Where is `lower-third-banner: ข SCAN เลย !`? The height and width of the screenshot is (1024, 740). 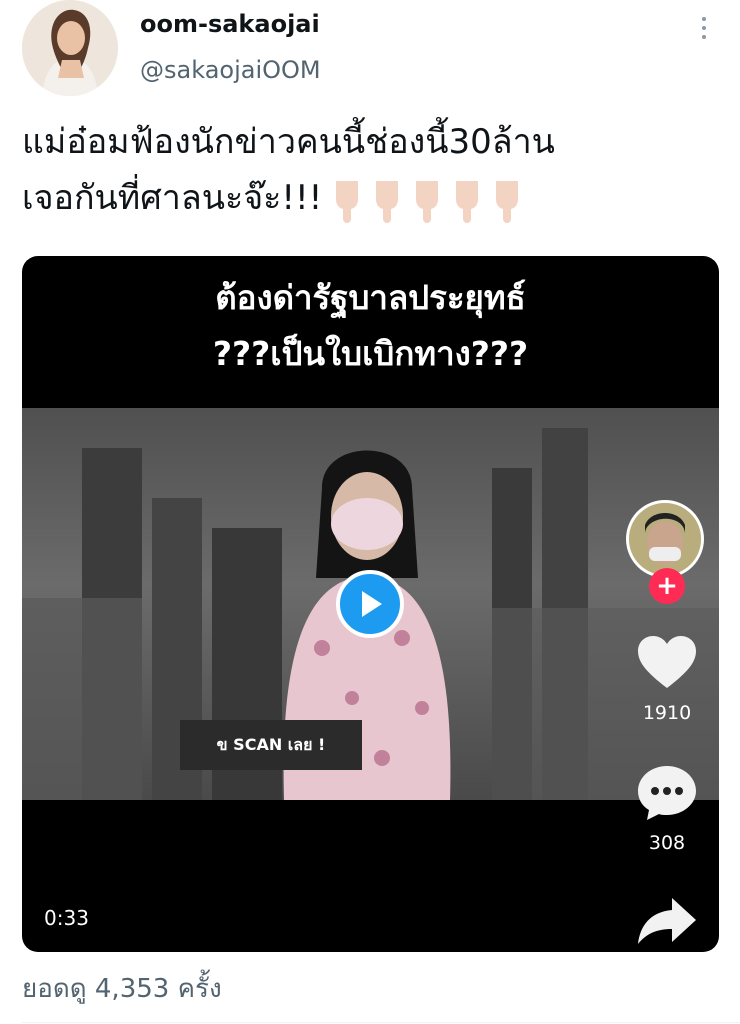
lower-third-banner: ข SCAN เลย ! is located at coordinates (271, 745).